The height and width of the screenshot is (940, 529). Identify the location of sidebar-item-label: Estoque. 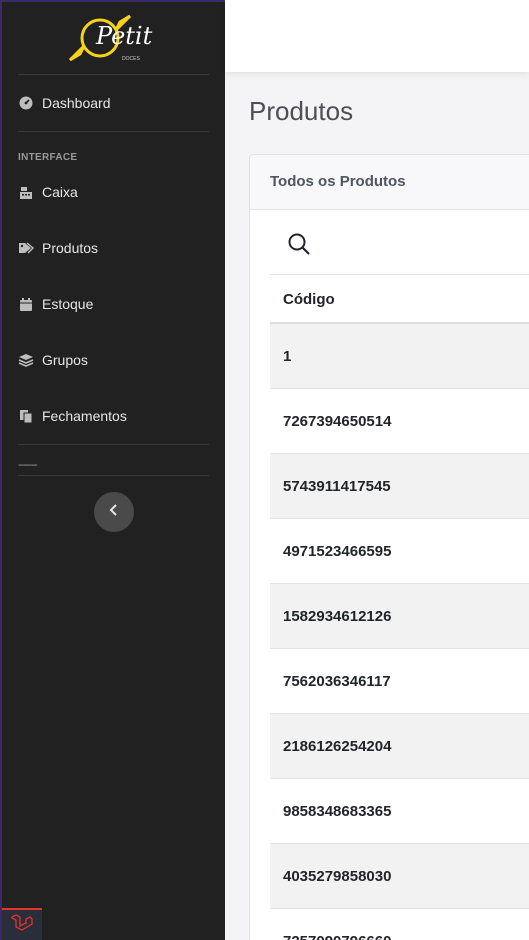
(68, 304).